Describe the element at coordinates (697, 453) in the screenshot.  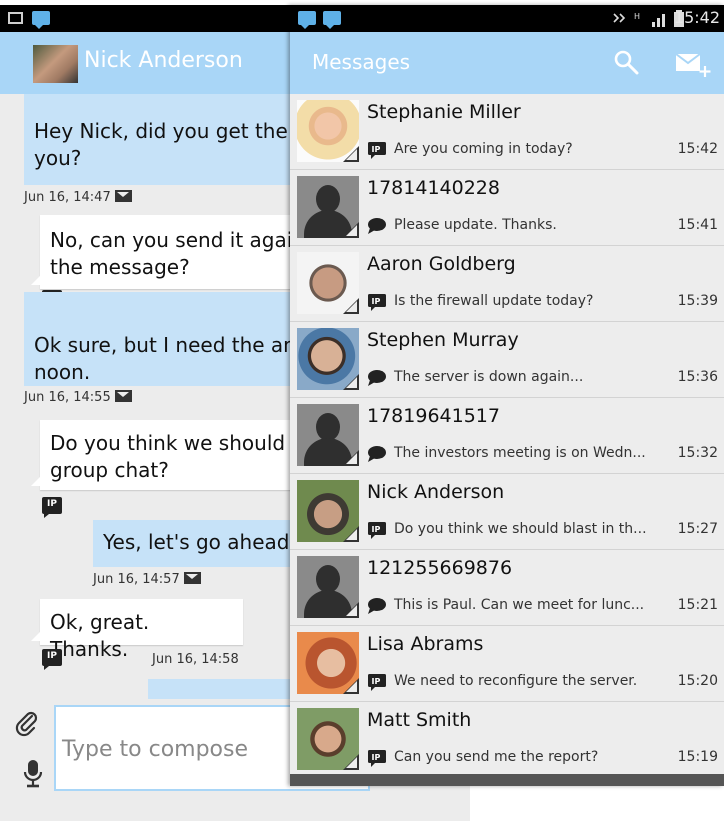
I see `message-time: 15:32` at that location.